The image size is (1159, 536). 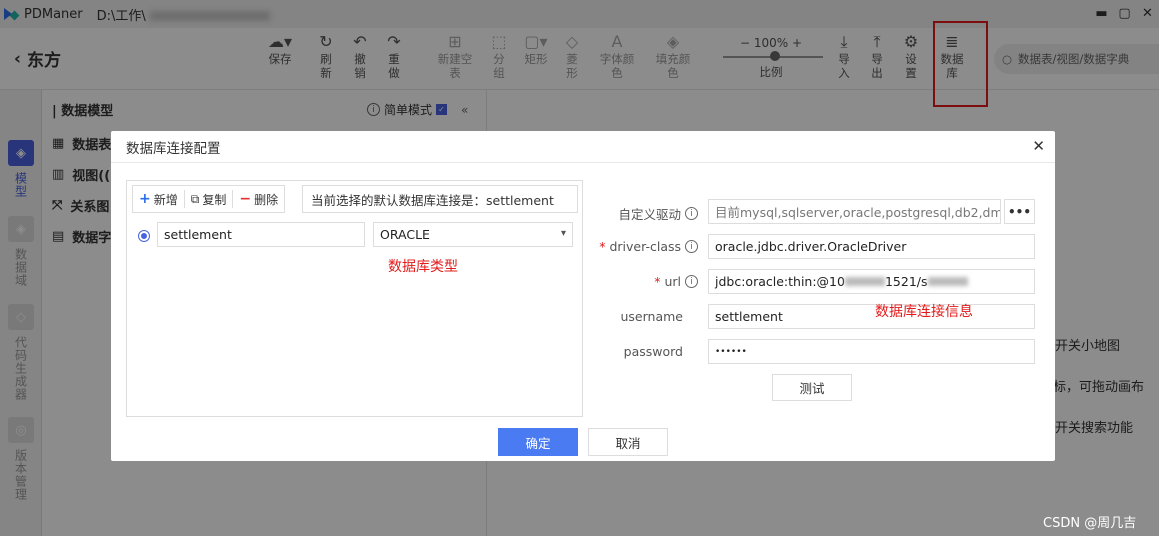 I want to click on copy-icon: ⧉, so click(x=195, y=198).